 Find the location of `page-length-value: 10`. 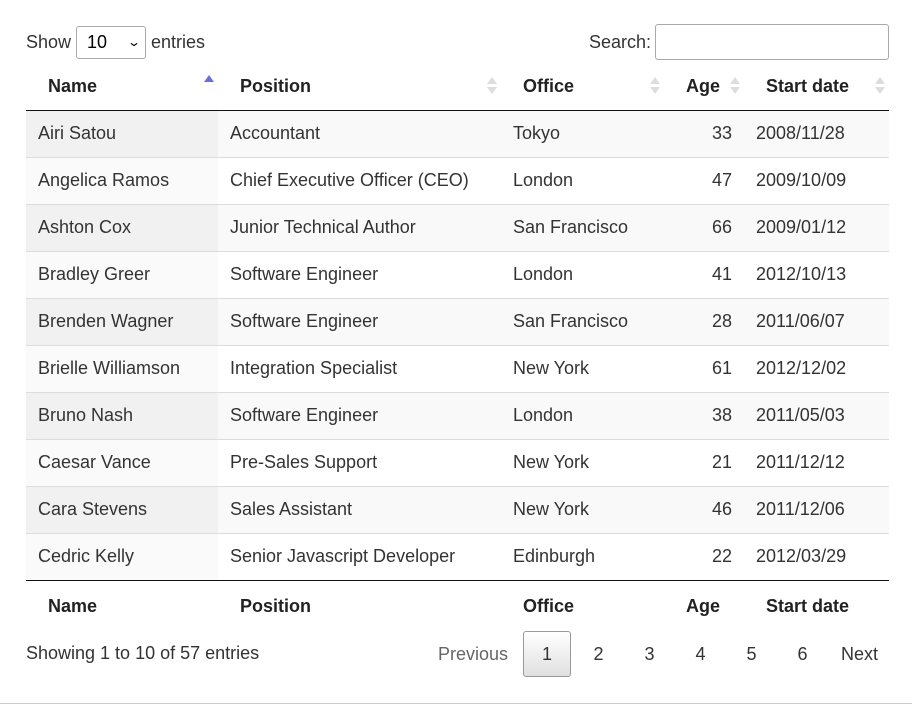

page-length-value: 10 is located at coordinates (97, 41).